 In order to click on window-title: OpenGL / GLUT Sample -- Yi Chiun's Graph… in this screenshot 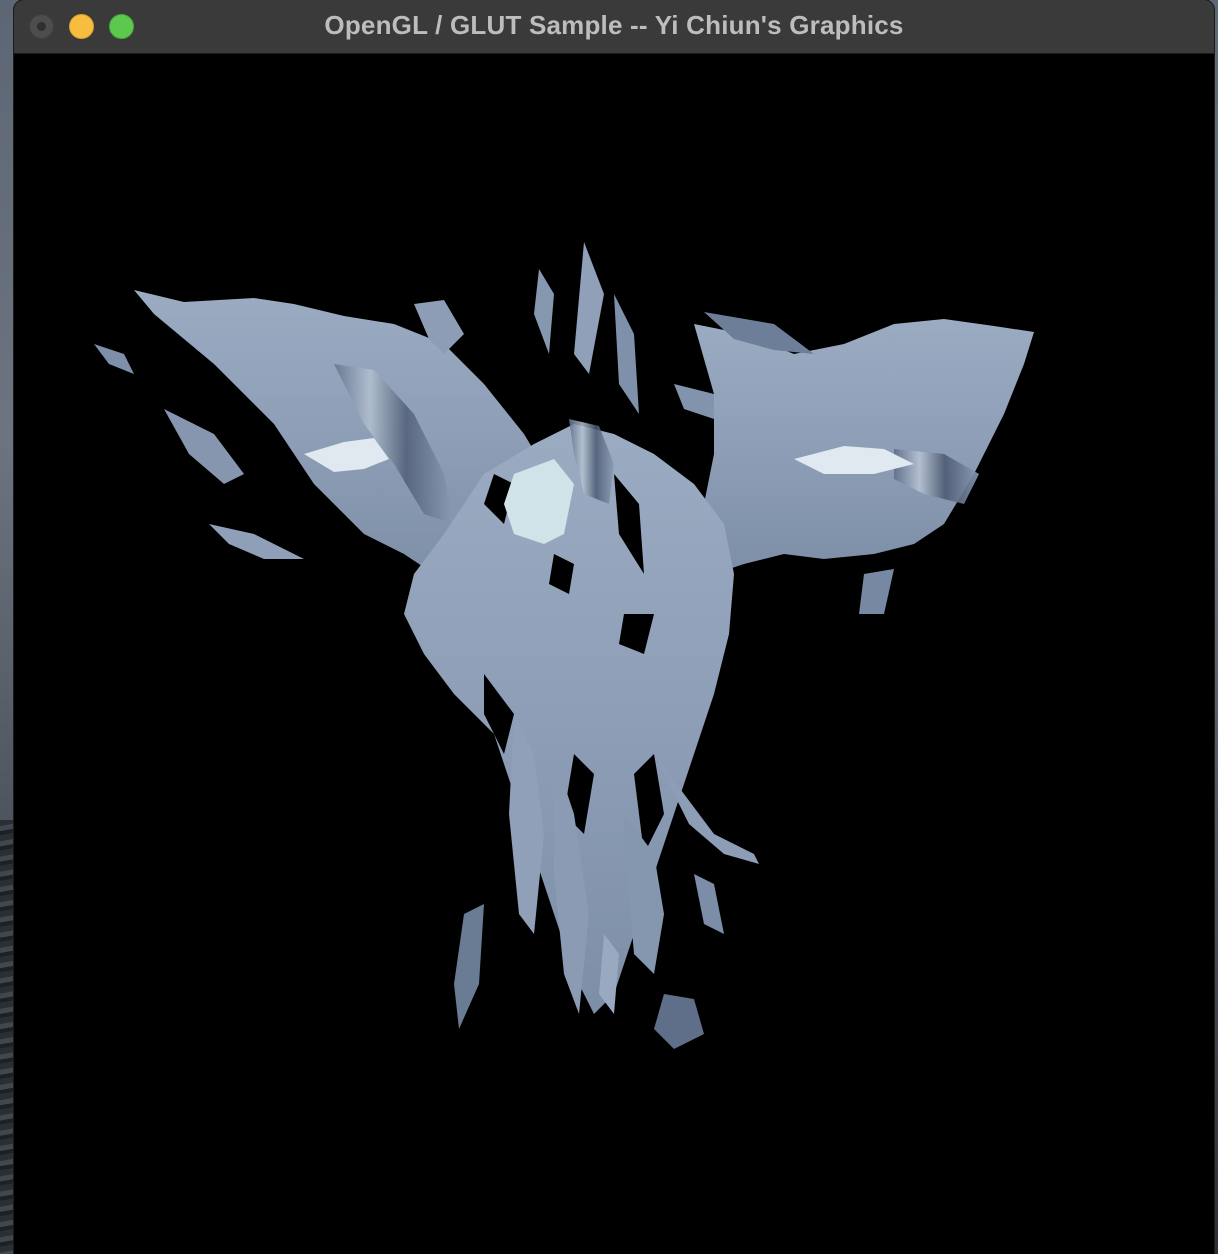, I will do `click(614, 25)`.